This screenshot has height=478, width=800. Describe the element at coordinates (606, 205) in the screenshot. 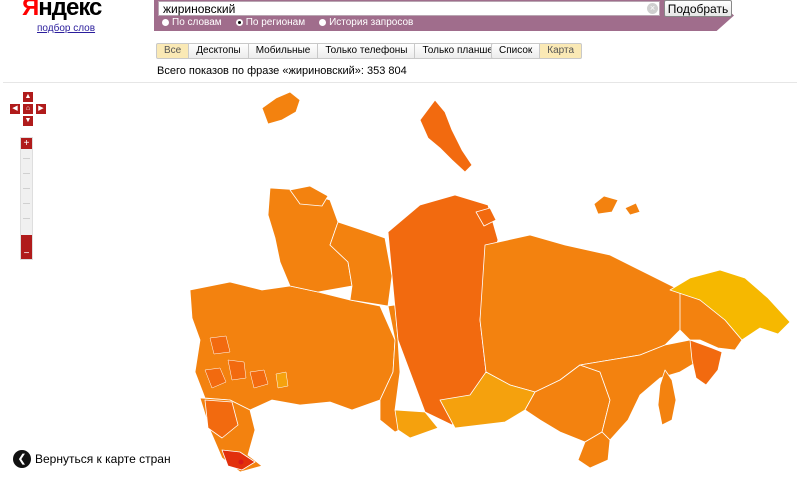

I see `map-region-wrangel` at that location.